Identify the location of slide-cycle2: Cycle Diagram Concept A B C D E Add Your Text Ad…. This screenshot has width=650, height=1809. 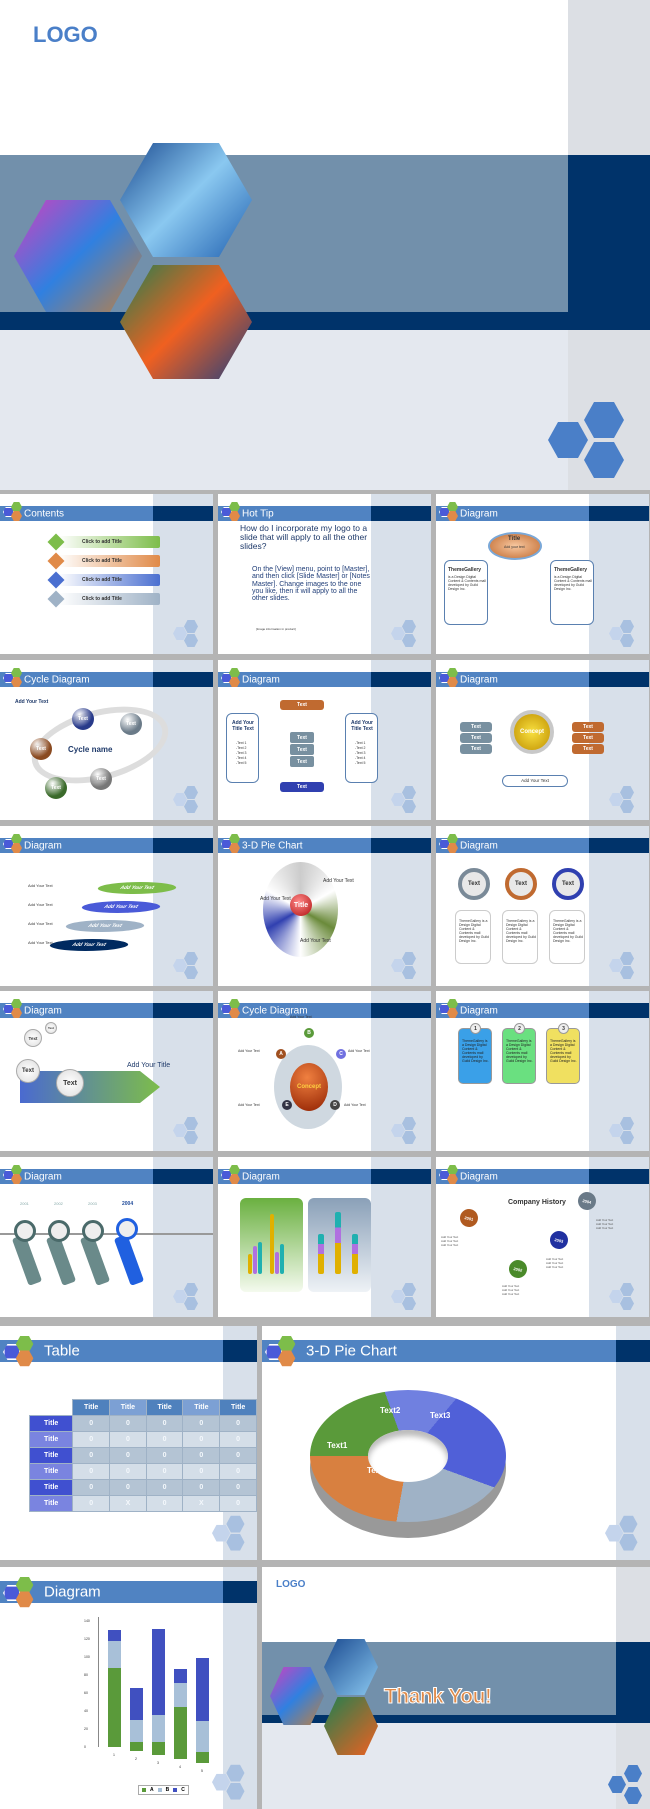
(324, 1071).